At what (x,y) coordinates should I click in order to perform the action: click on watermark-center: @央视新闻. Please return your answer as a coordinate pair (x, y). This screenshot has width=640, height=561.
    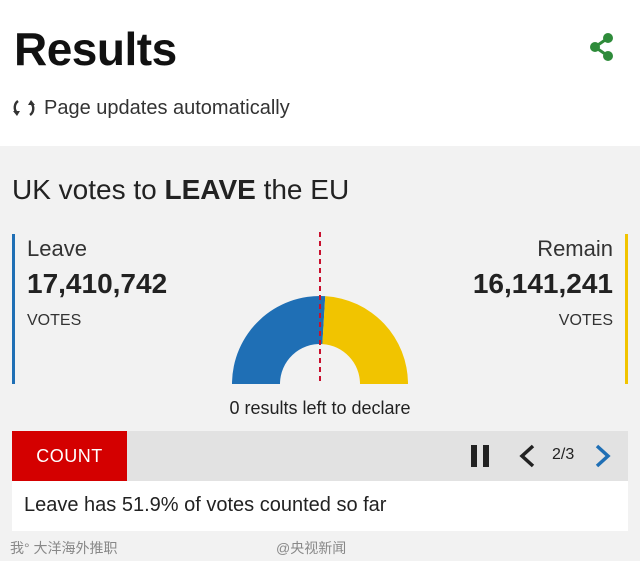
    Looking at the image, I should click on (311, 548).